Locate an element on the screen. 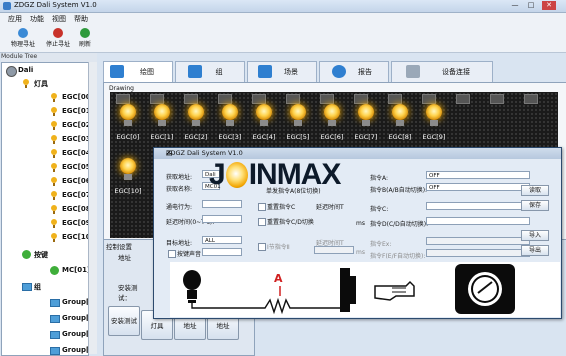 The width and height of the screenshot is (566, 356). export-button: 导出 is located at coordinates (535, 250).